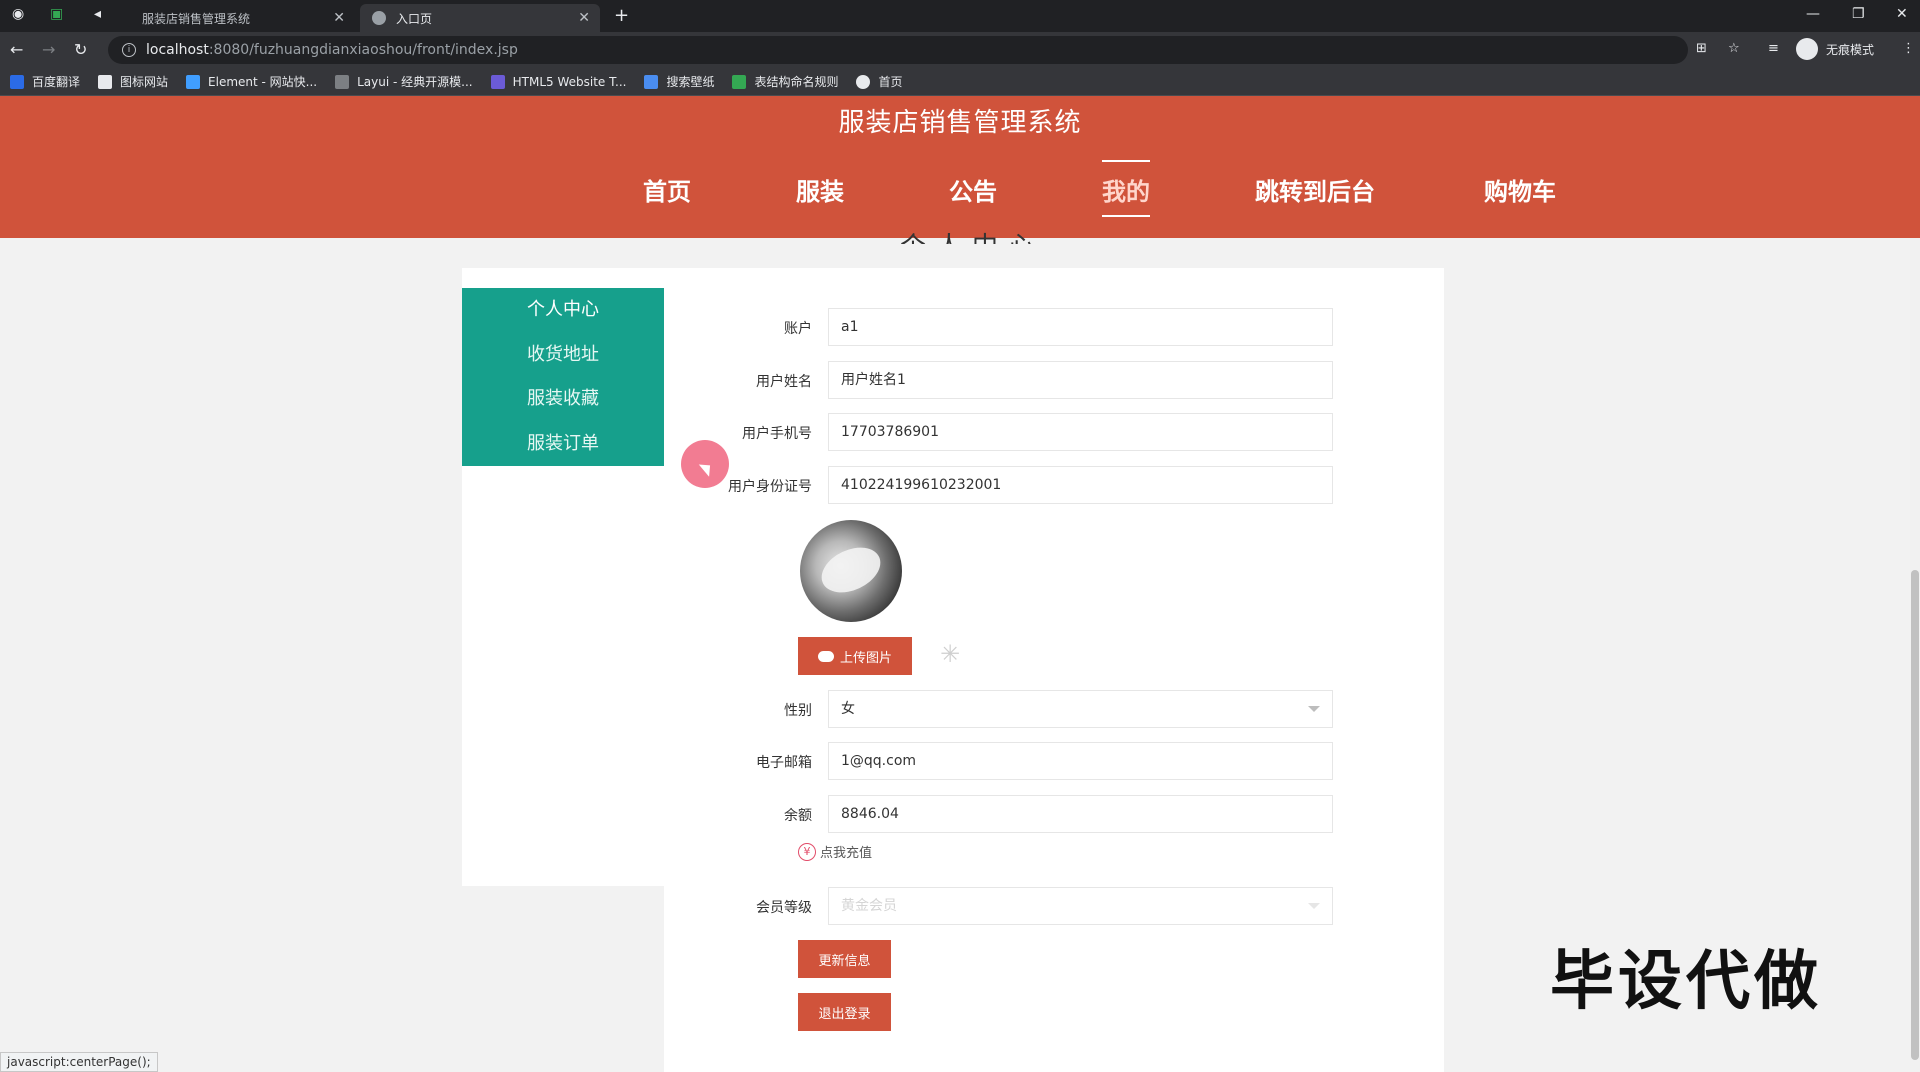 This screenshot has width=1920, height=1072. What do you see at coordinates (798, 329) in the screenshot?
I see `account-label: 账户` at bounding box center [798, 329].